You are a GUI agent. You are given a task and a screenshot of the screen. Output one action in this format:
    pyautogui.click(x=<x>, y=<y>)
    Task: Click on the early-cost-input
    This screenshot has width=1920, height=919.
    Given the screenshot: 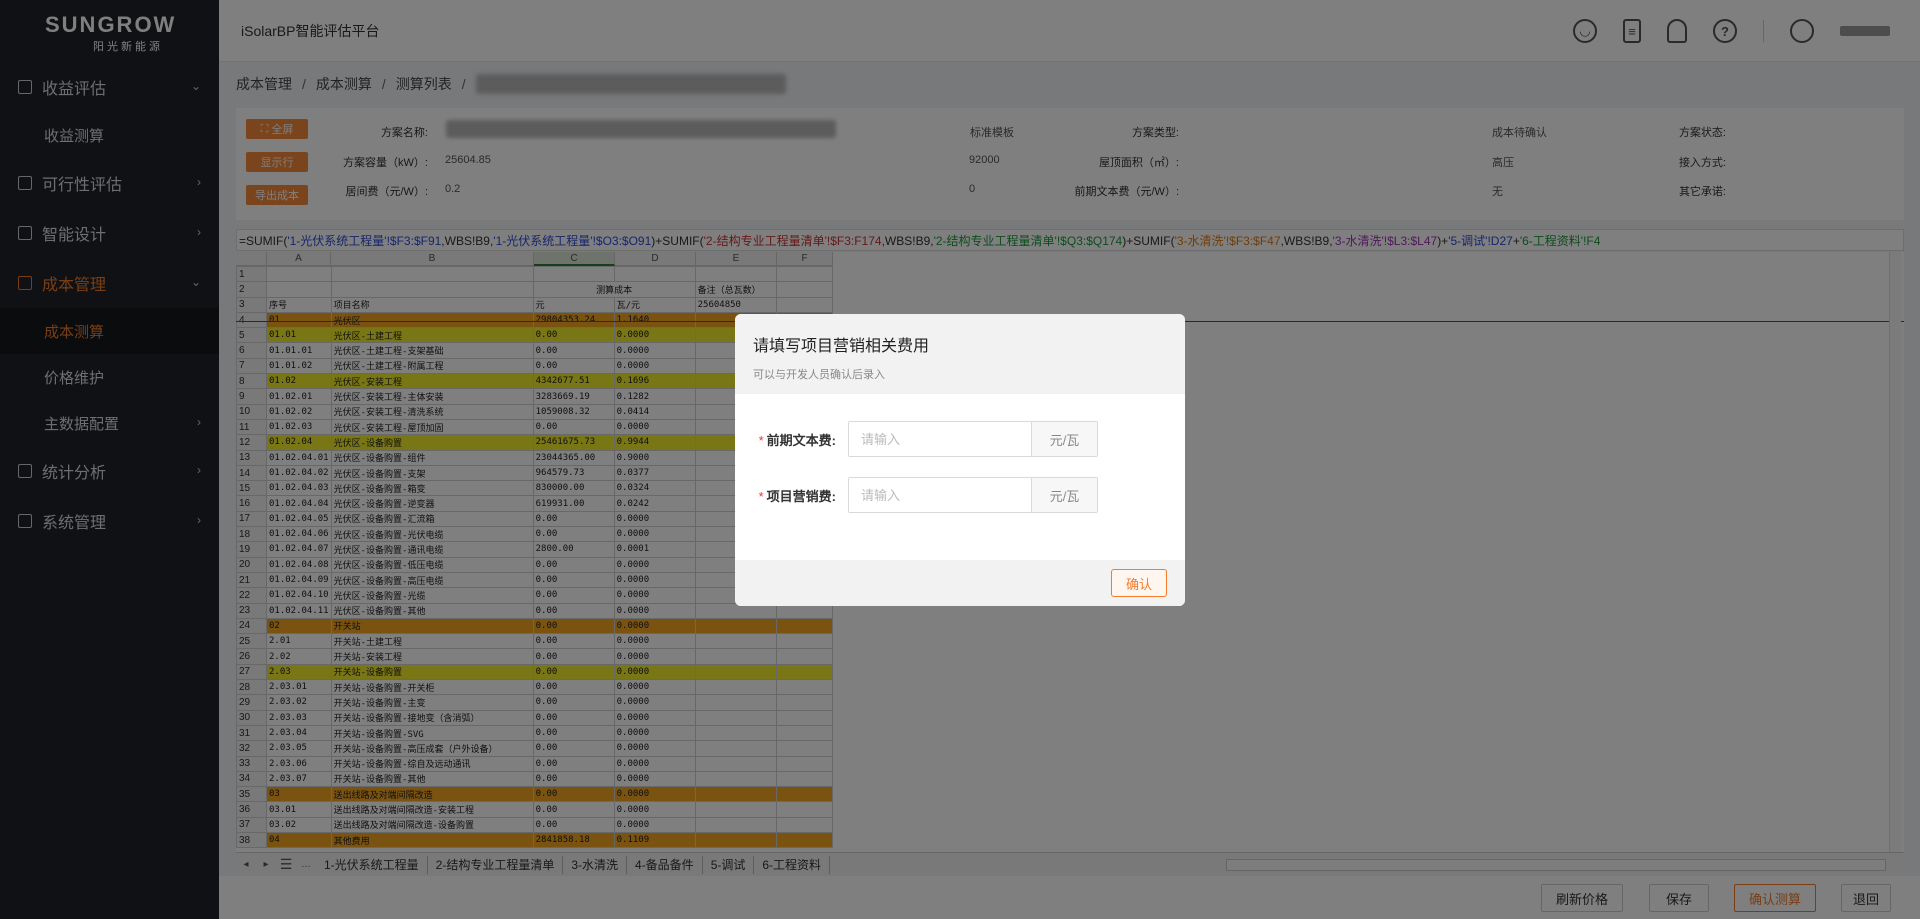 What is the action you would take?
    pyautogui.click(x=940, y=439)
    